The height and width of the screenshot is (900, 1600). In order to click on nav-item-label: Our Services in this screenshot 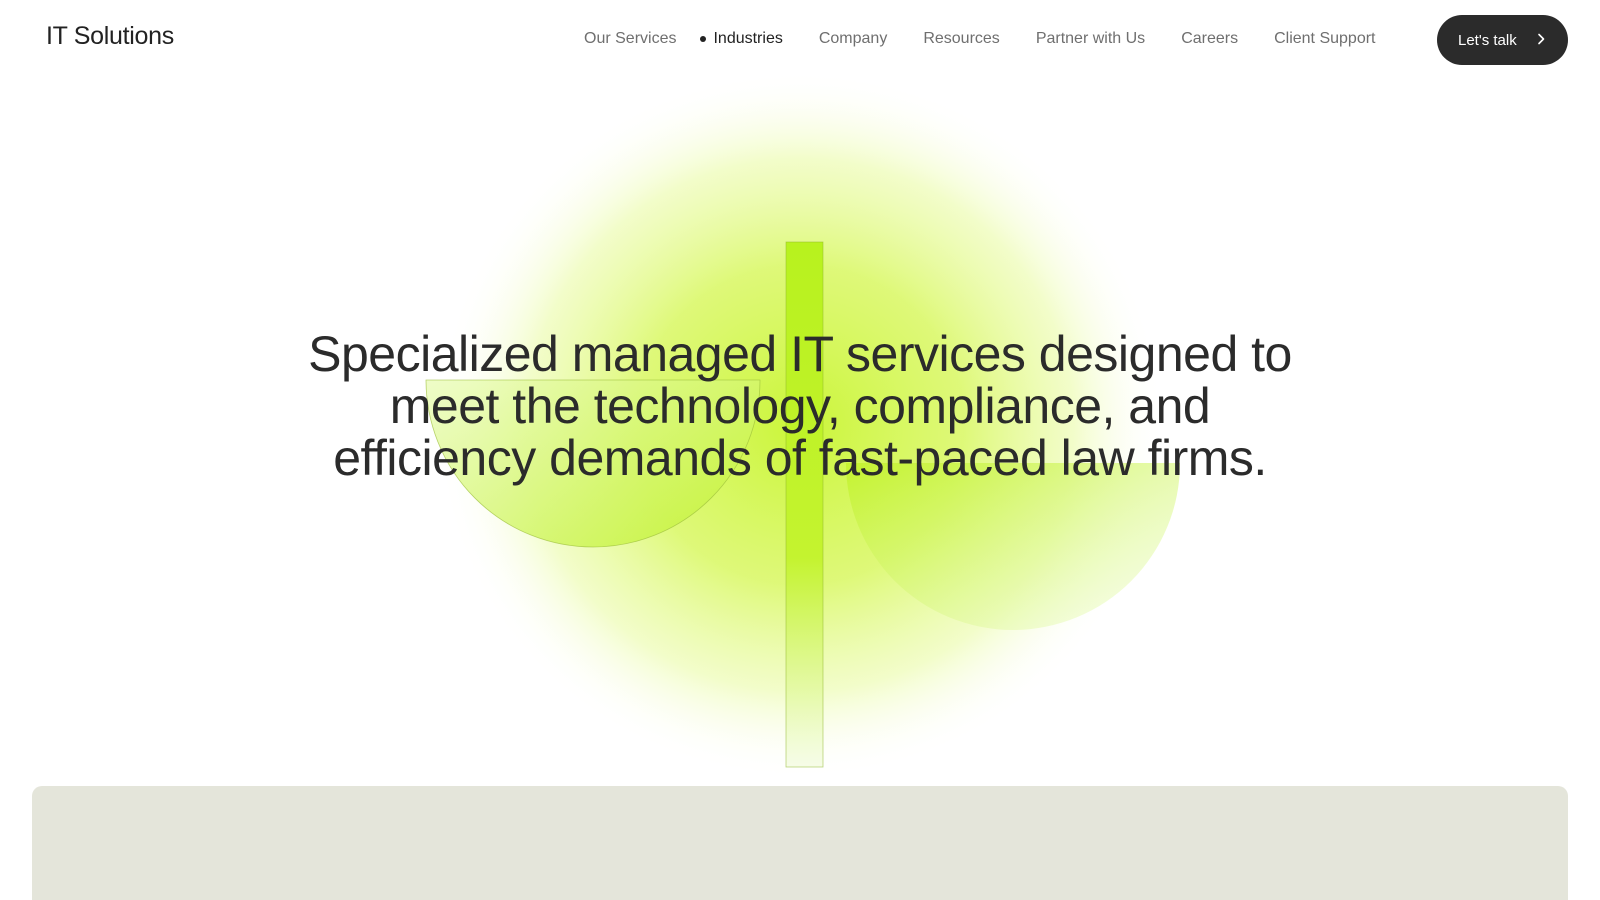, I will do `click(630, 38)`.